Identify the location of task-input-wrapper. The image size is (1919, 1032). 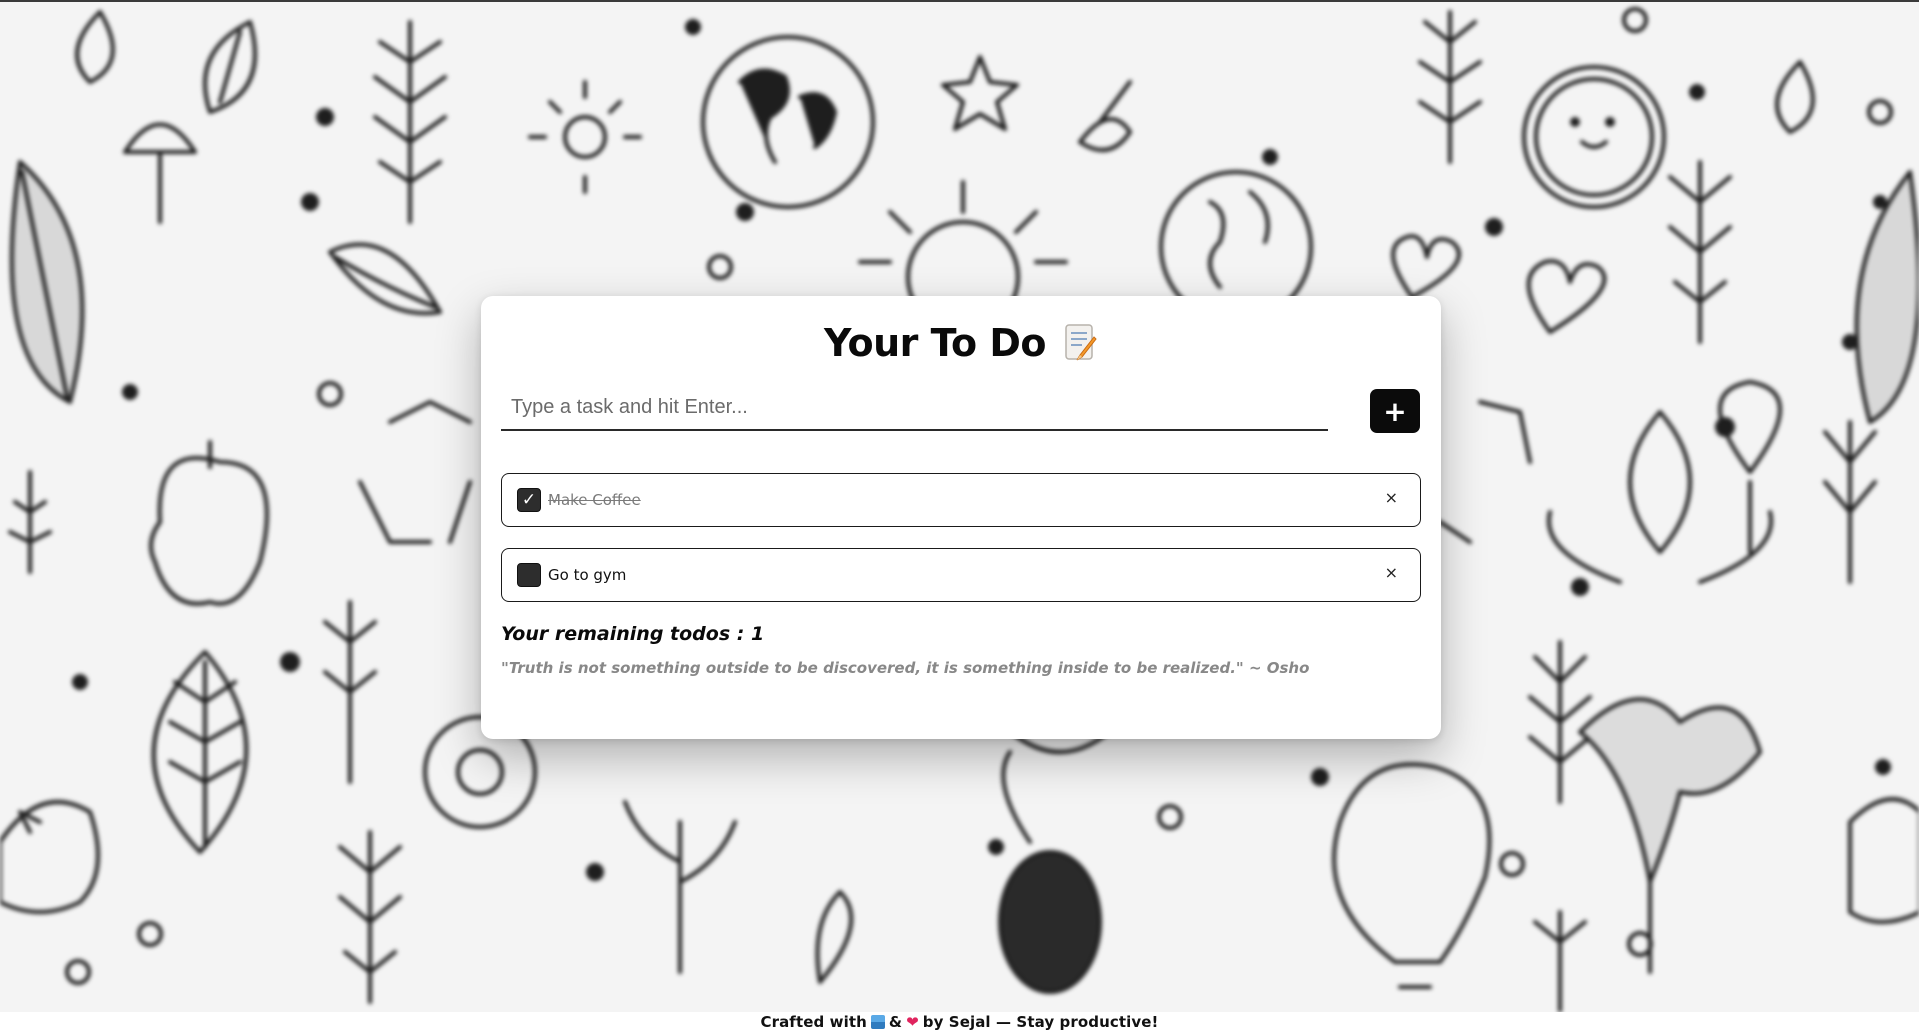
(914, 409).